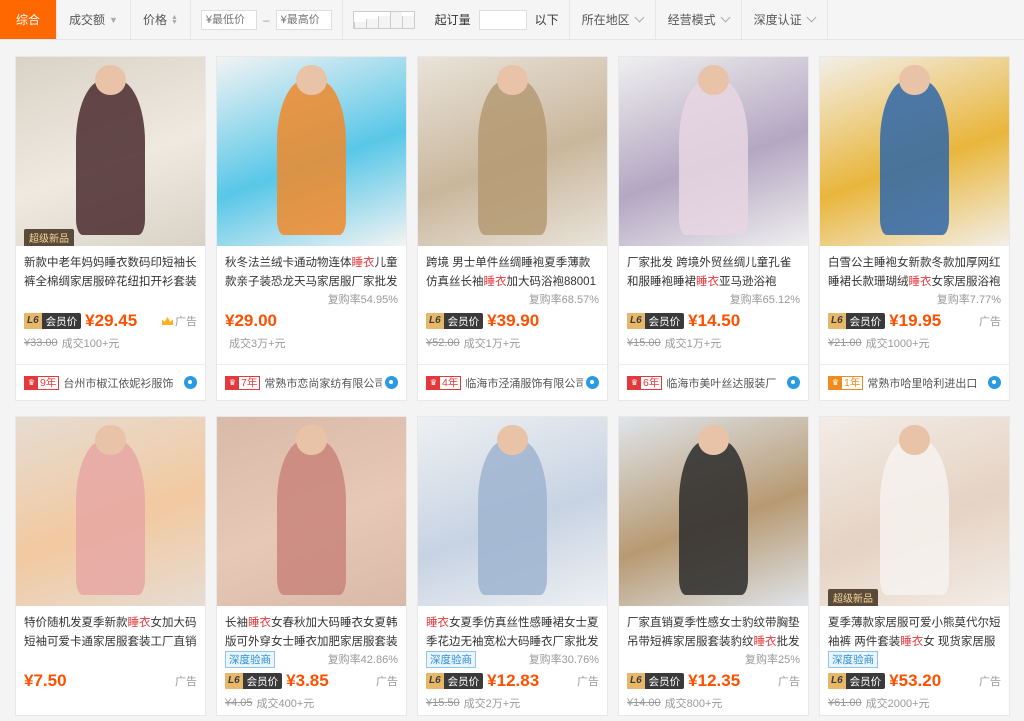  I want to click on min-qty-input, so click(502, 19).